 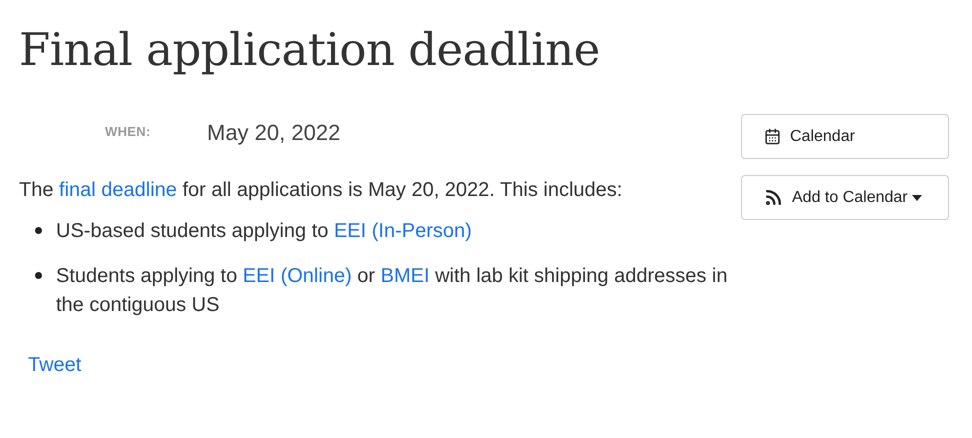 What do you see at coordinates (392, 291) in the screenshot?
I see `list-item-text: Students applying to EEI (Online) or BMEI with lab kit shipping addresses in the contiguous US` at bounding box center [392, 291].